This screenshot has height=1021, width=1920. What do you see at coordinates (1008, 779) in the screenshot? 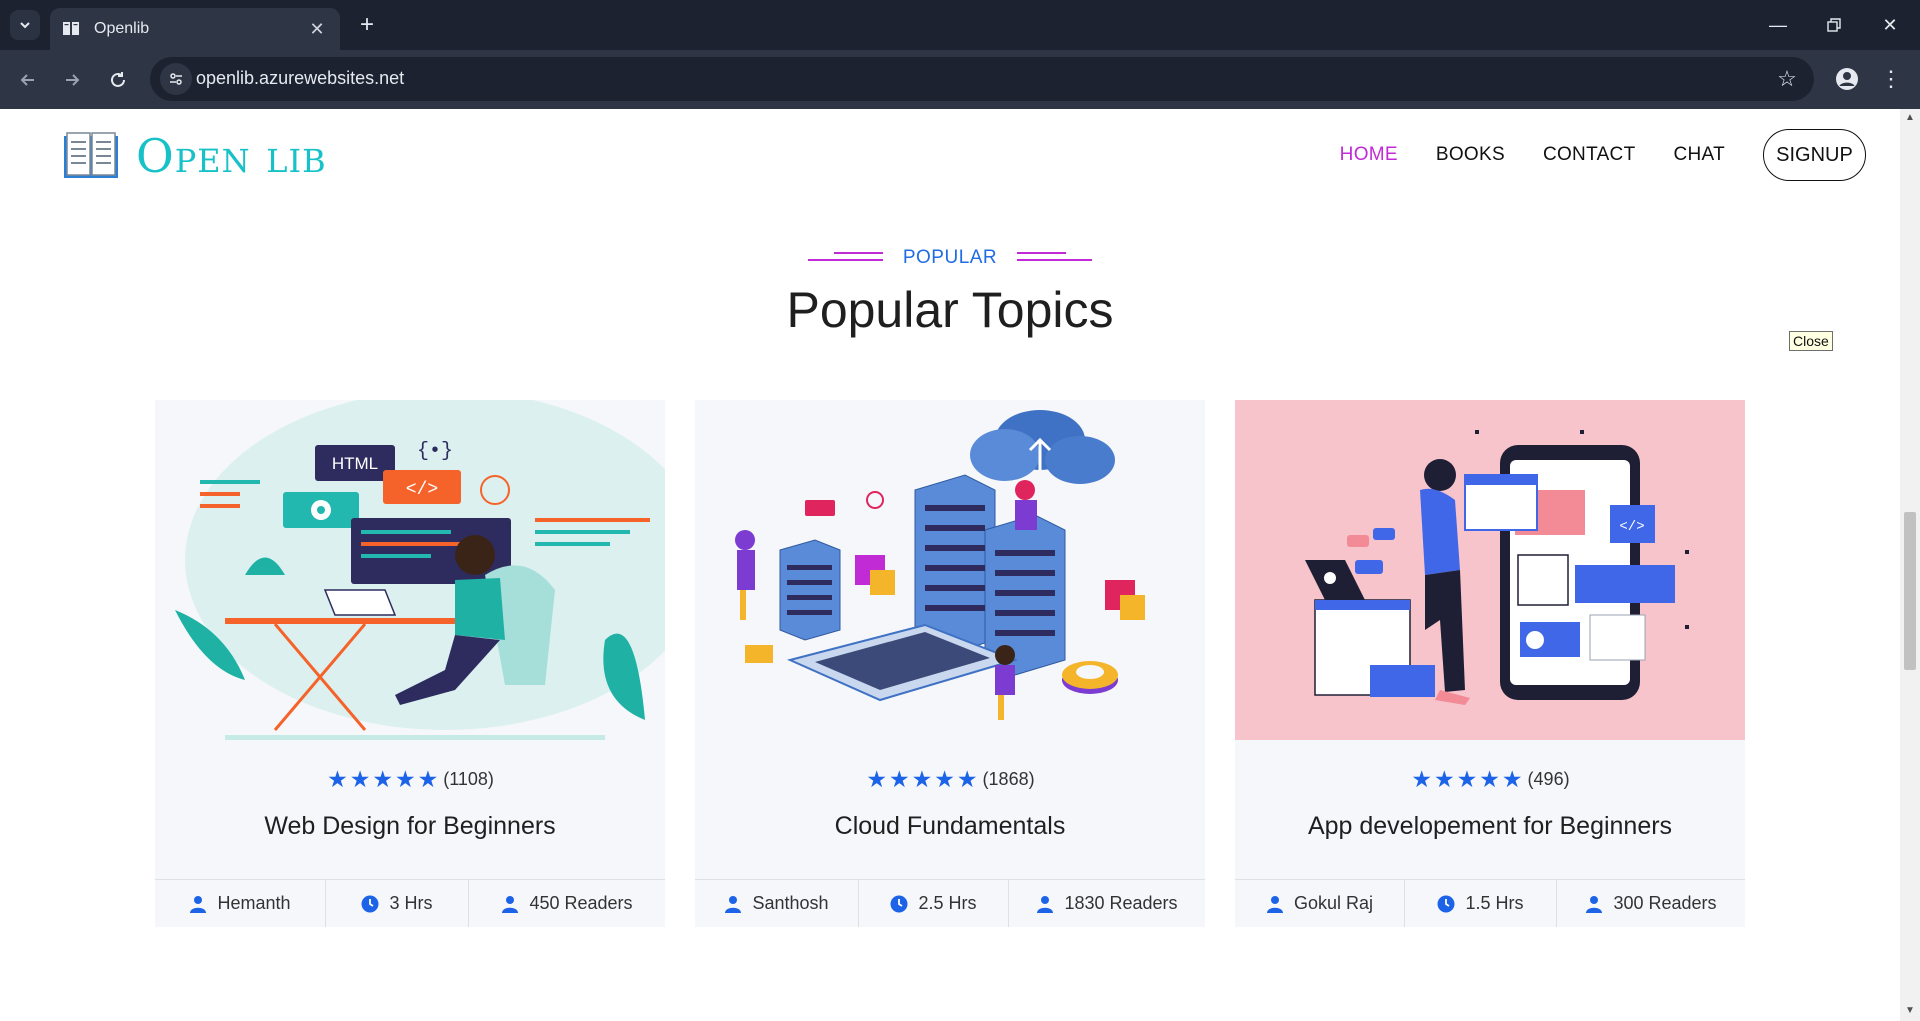
I see `rating-count: (1868)` at bounding box center [1008, 779].